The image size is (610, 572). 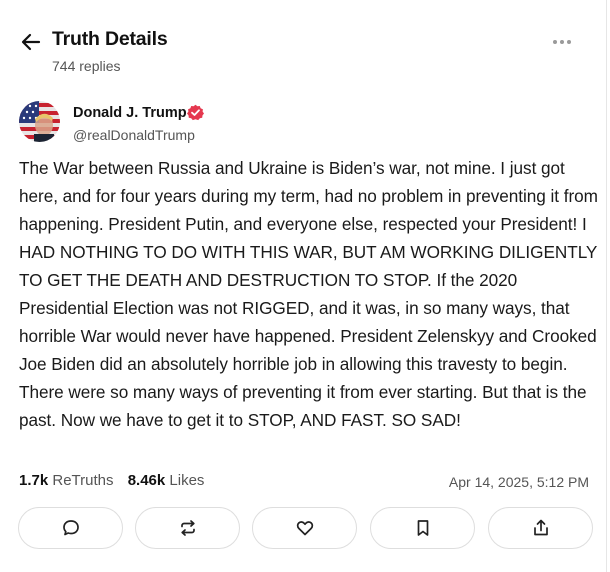 I want to click on arrow-left-icon, so click(x=31, y=42).